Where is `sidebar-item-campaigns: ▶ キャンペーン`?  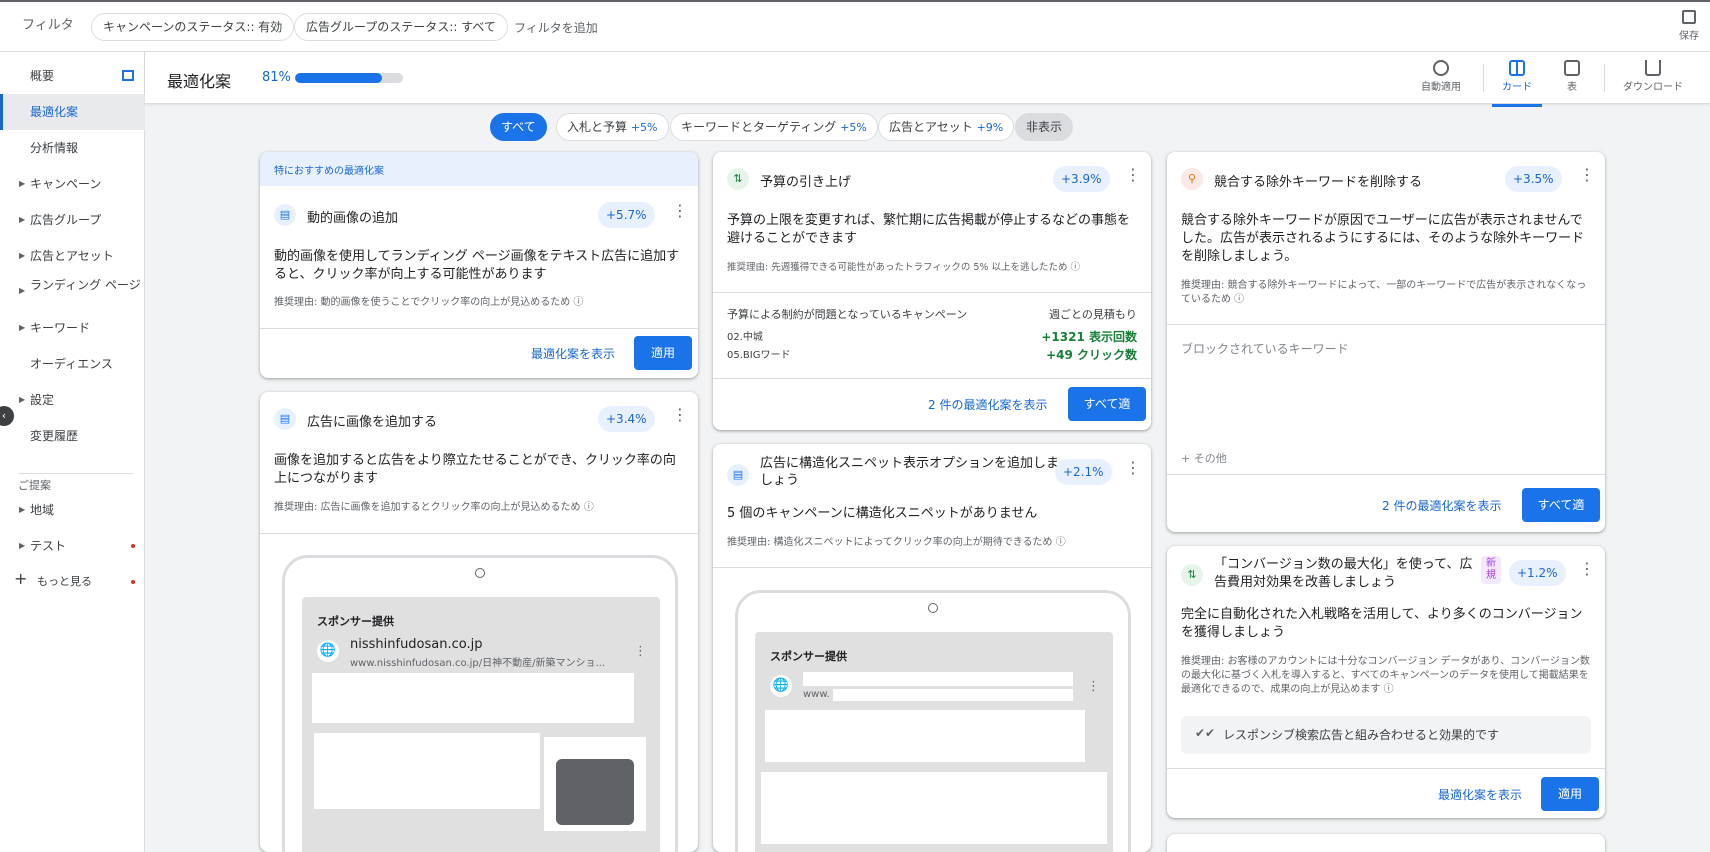
sidebar-item-campaigns: ▶ キャンペーン is located at coordinates (72, 184).